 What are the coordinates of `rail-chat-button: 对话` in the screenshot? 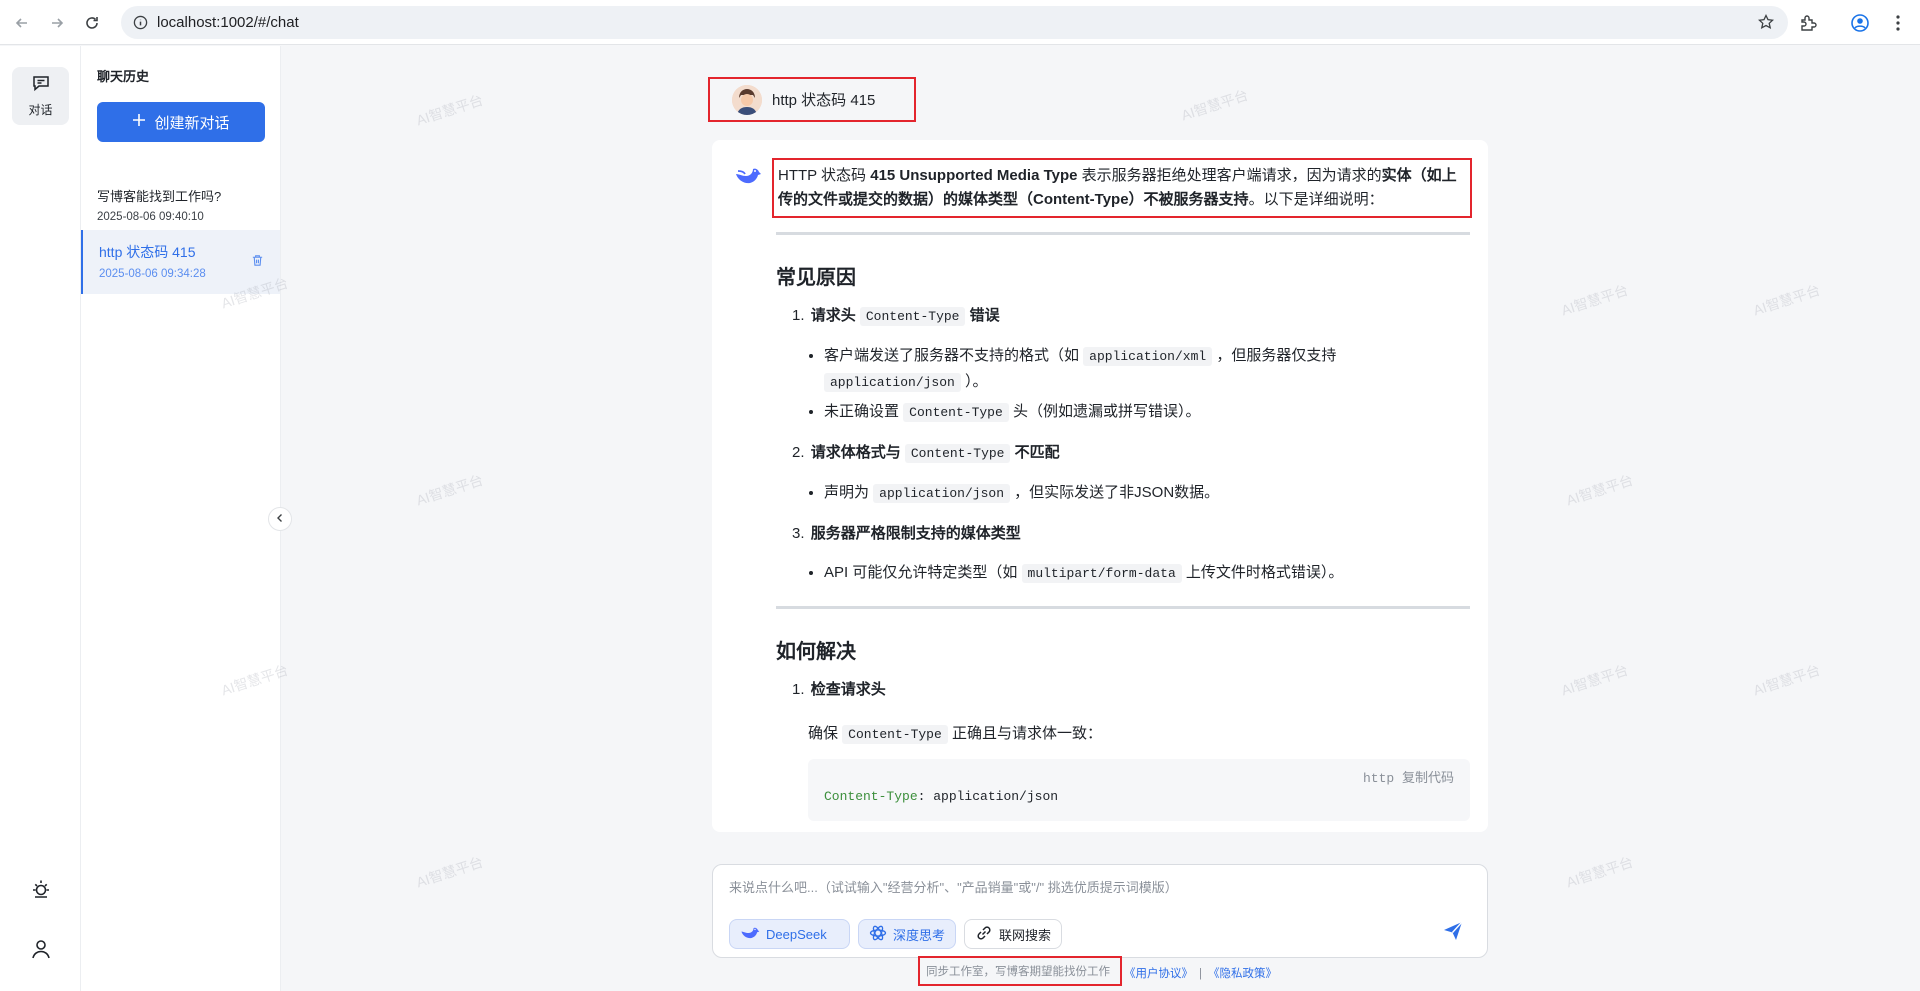 It's located at (40, 96).